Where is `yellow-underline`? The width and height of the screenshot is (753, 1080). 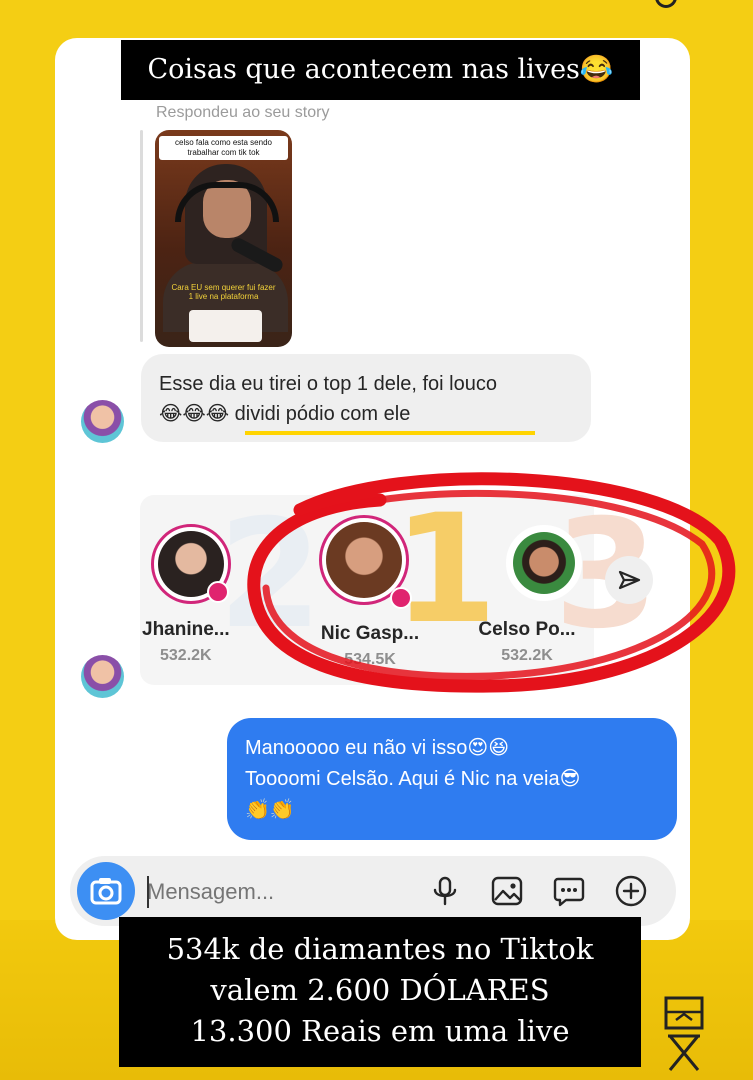
yellow-underline is located at coordinates (390, 433).